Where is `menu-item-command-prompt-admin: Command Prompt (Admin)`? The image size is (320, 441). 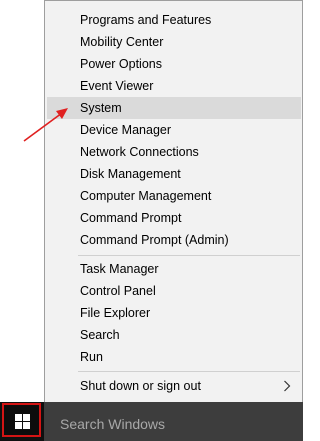
menu-item-command-prompt-admin: Command Prompt (Admin) is located at coordinates (174, 240).